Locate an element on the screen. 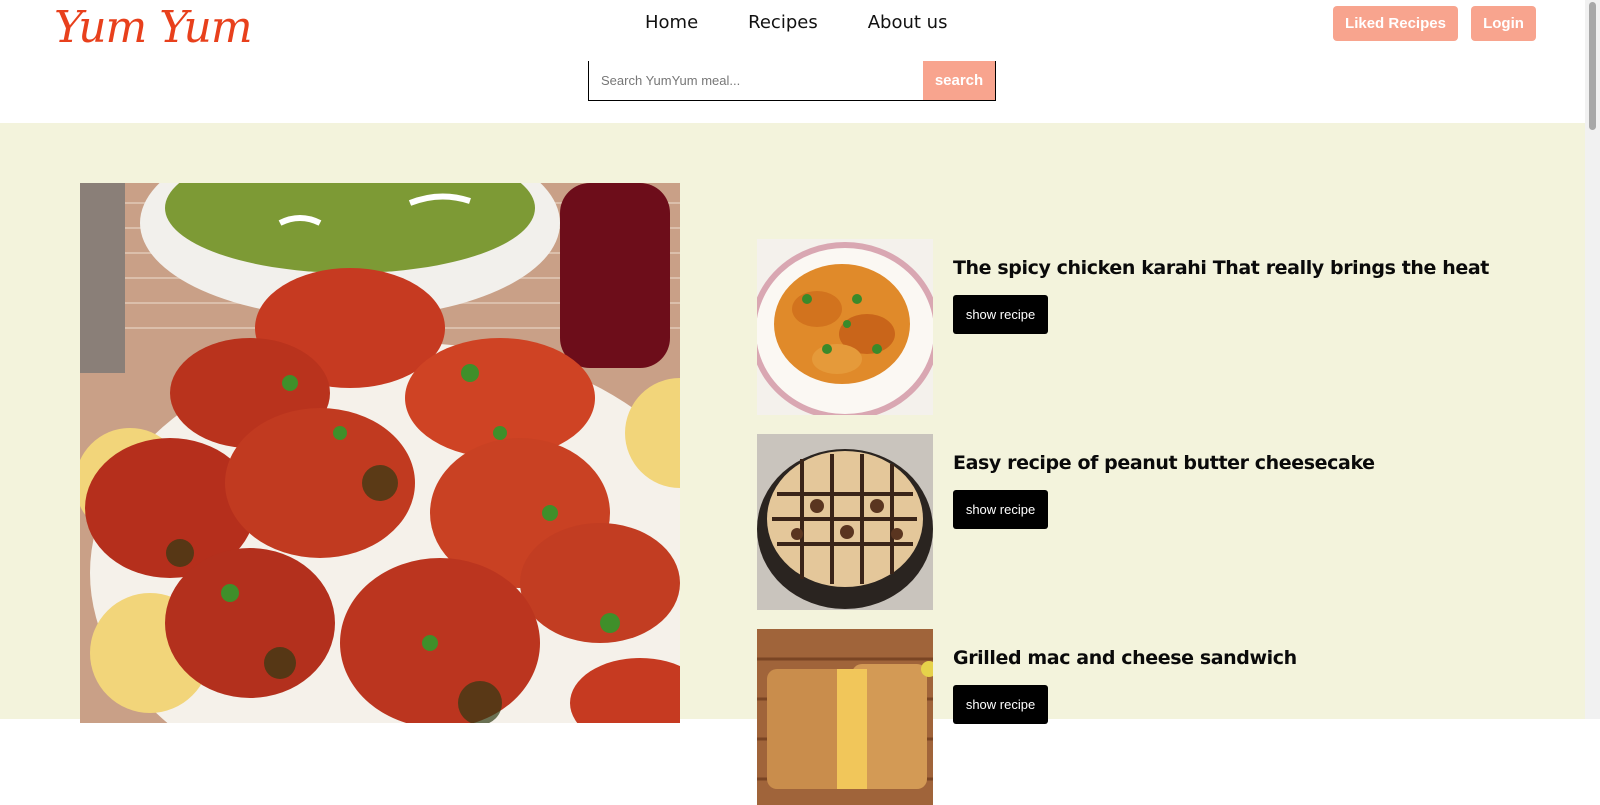 The width and height of the screenshot is (1600, 805). main-nav: Home Recipes About us is located at coordinates (796, 23).